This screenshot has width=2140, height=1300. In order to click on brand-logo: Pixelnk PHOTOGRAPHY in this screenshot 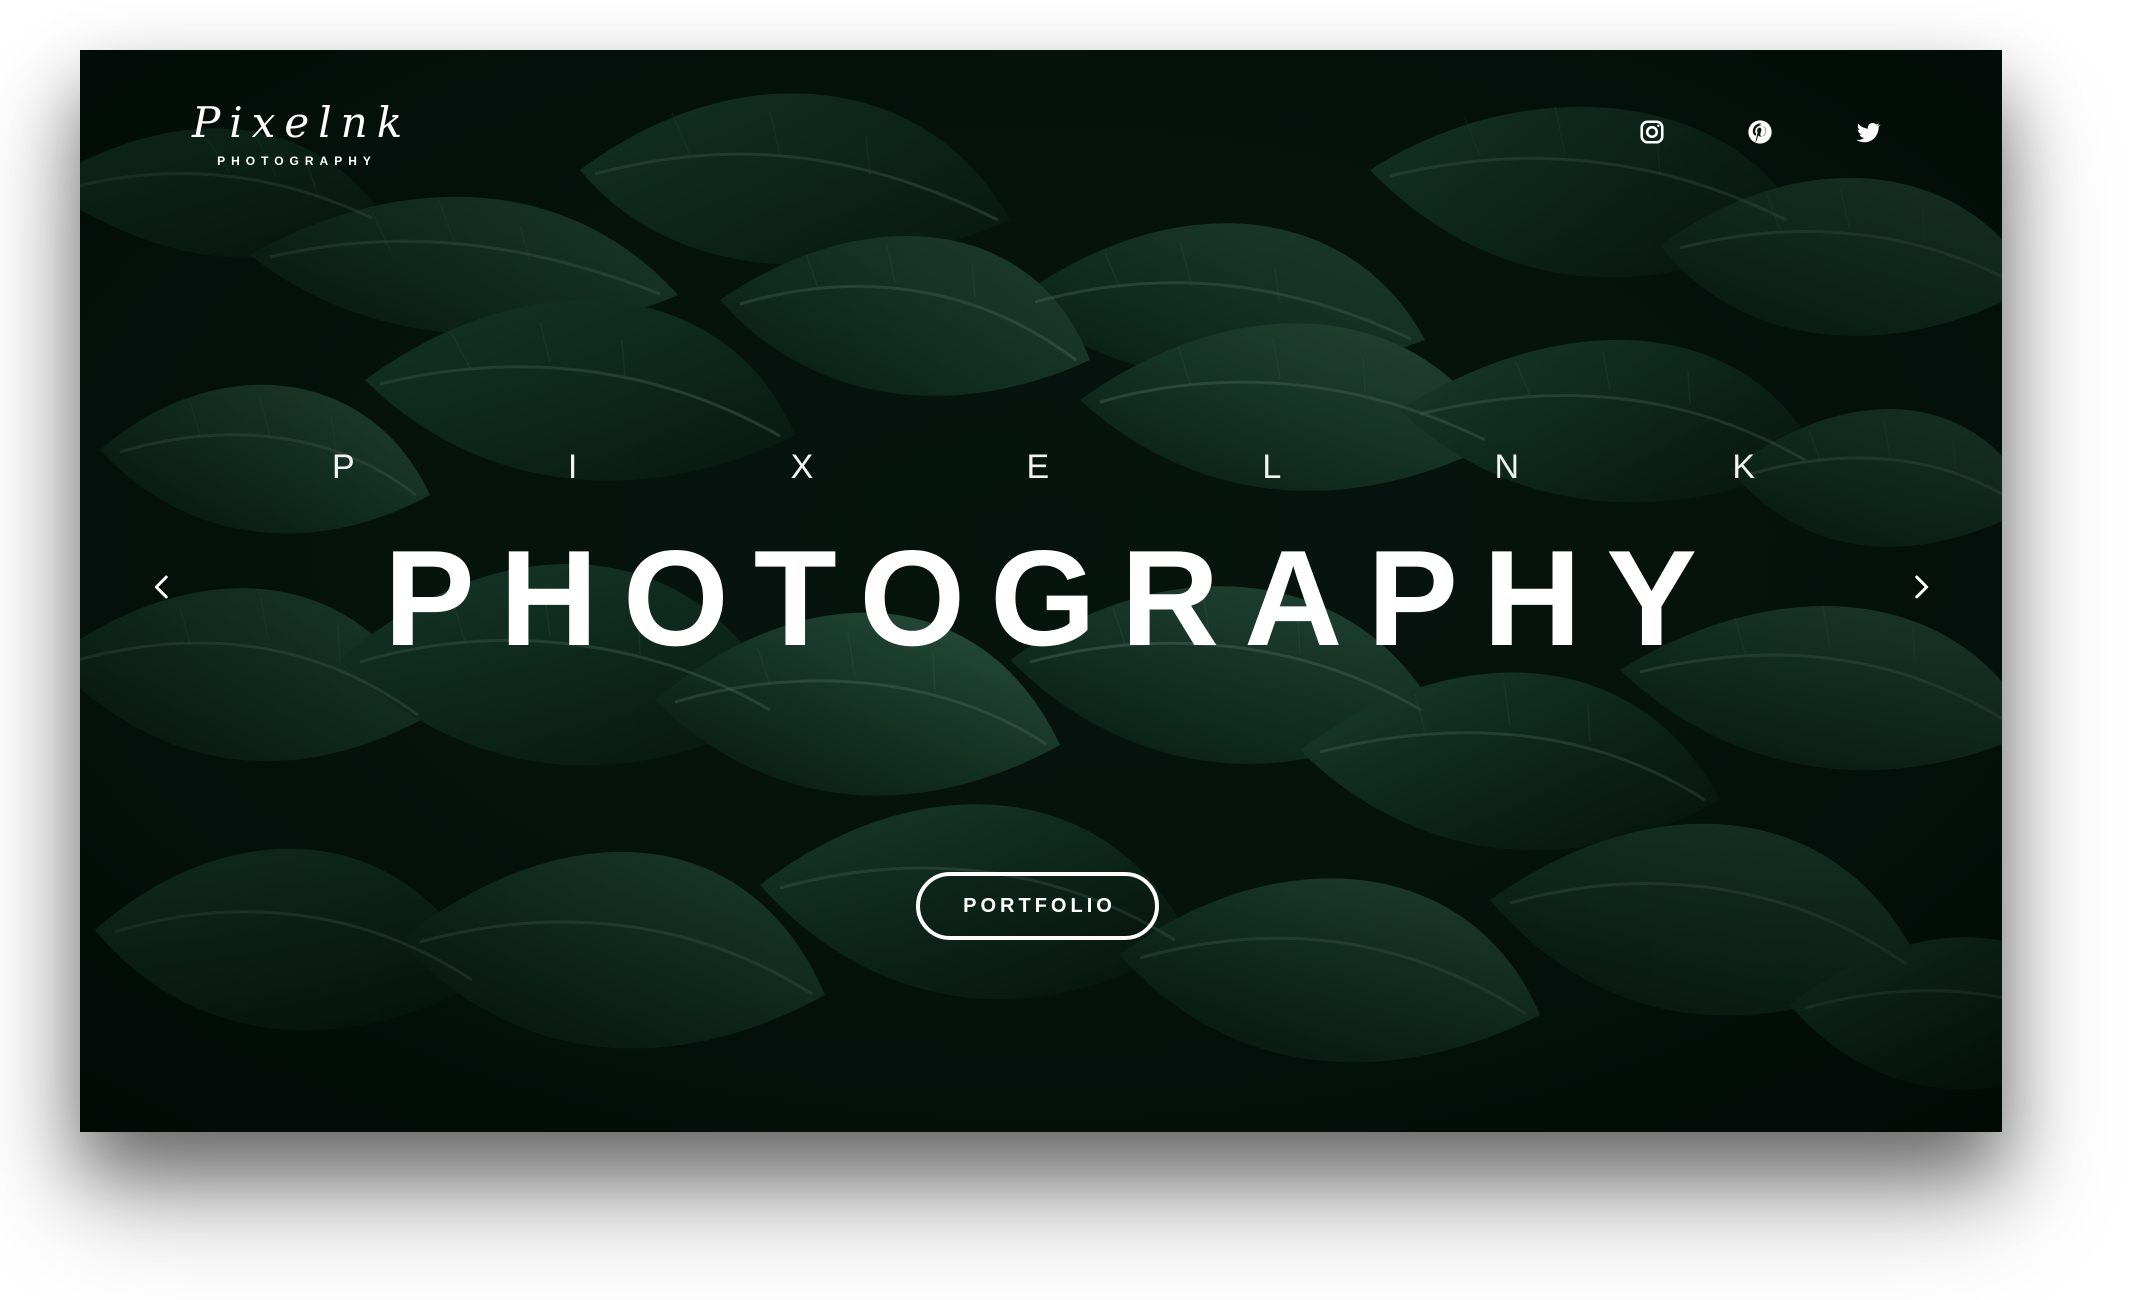, I will do `click(302, 133)`.